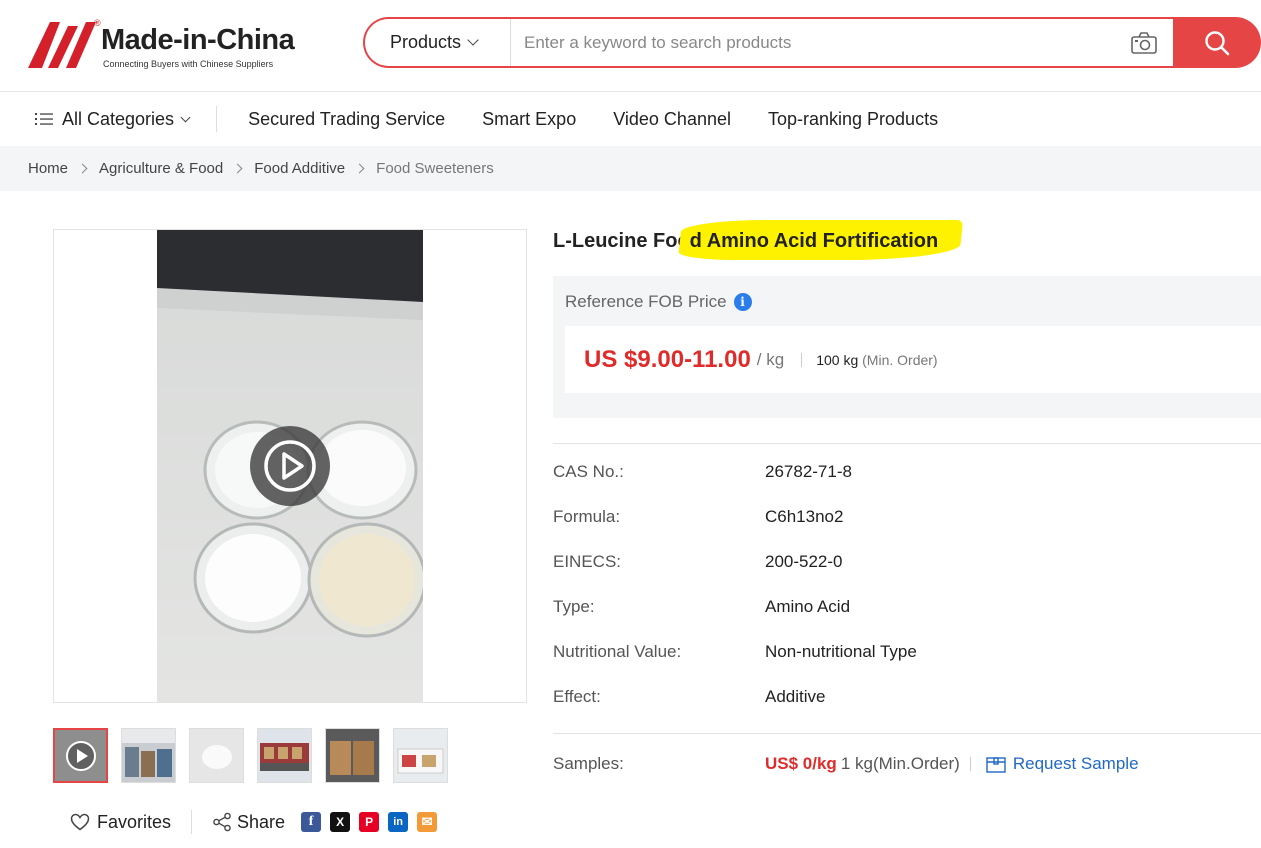 The image size is (1261, 848). Describe the element at coordinates (837, 359) in the screenshot. I see `min-order-qty: 100 kg` at that location.